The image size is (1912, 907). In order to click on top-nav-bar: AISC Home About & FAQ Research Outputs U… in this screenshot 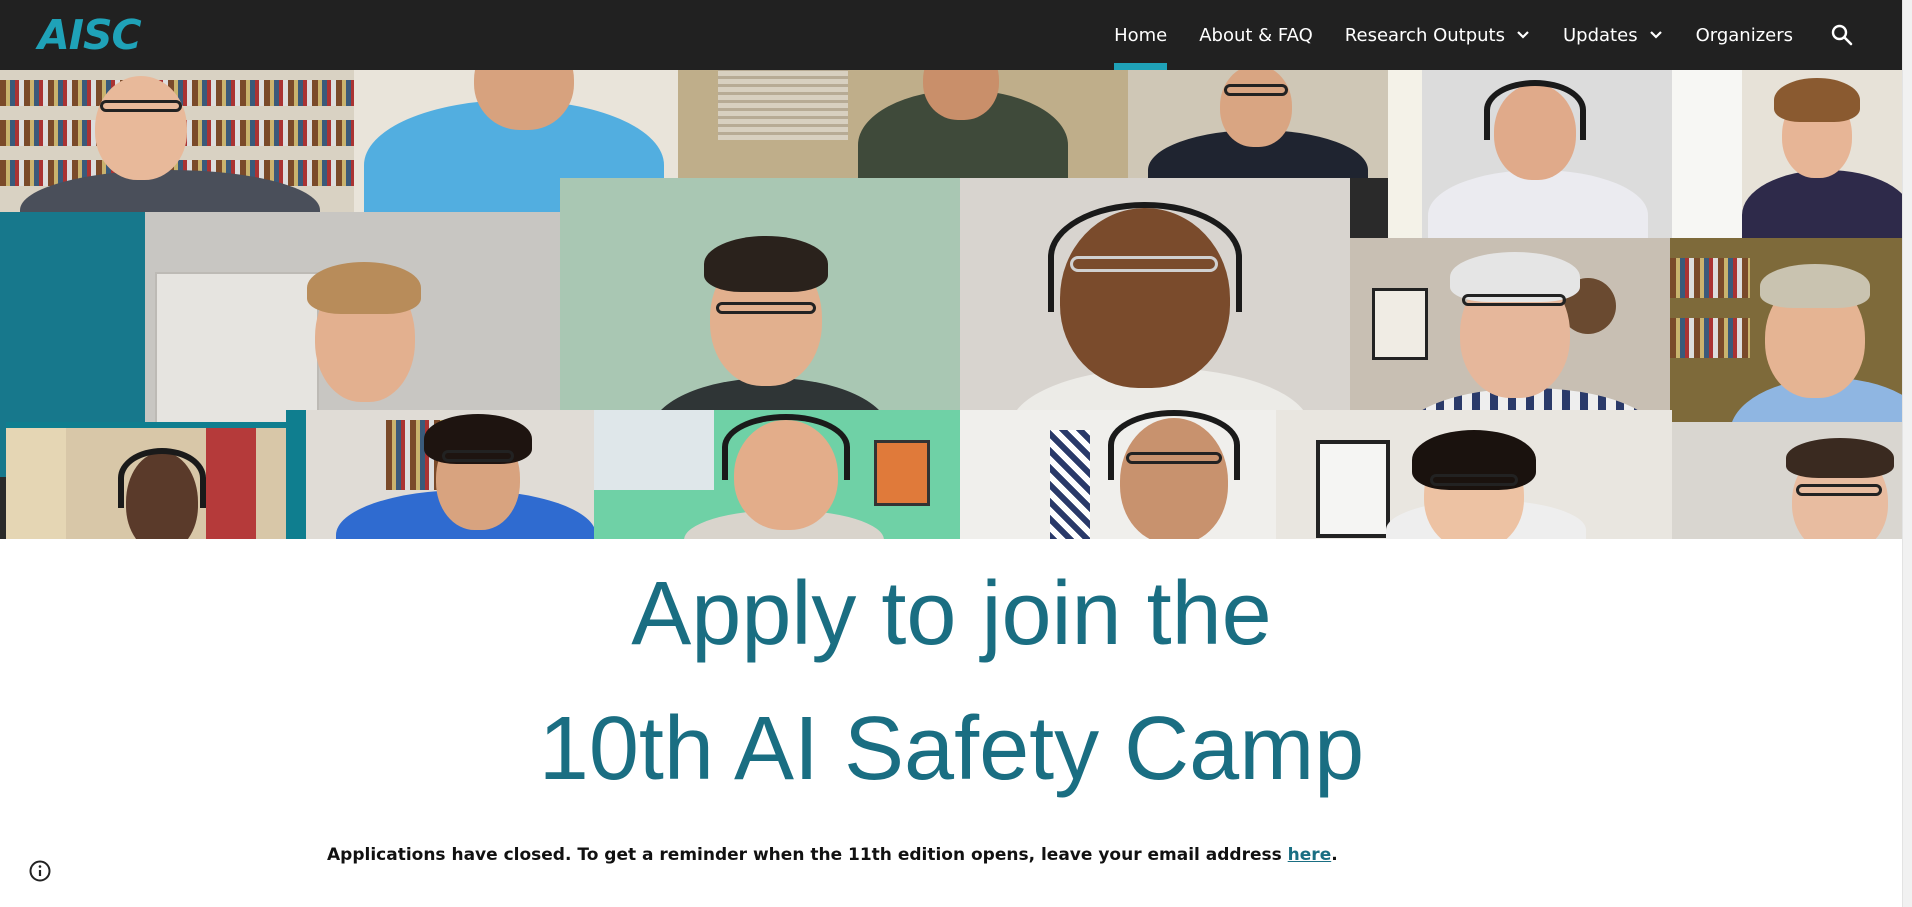, I will do `click(951, 35)`.